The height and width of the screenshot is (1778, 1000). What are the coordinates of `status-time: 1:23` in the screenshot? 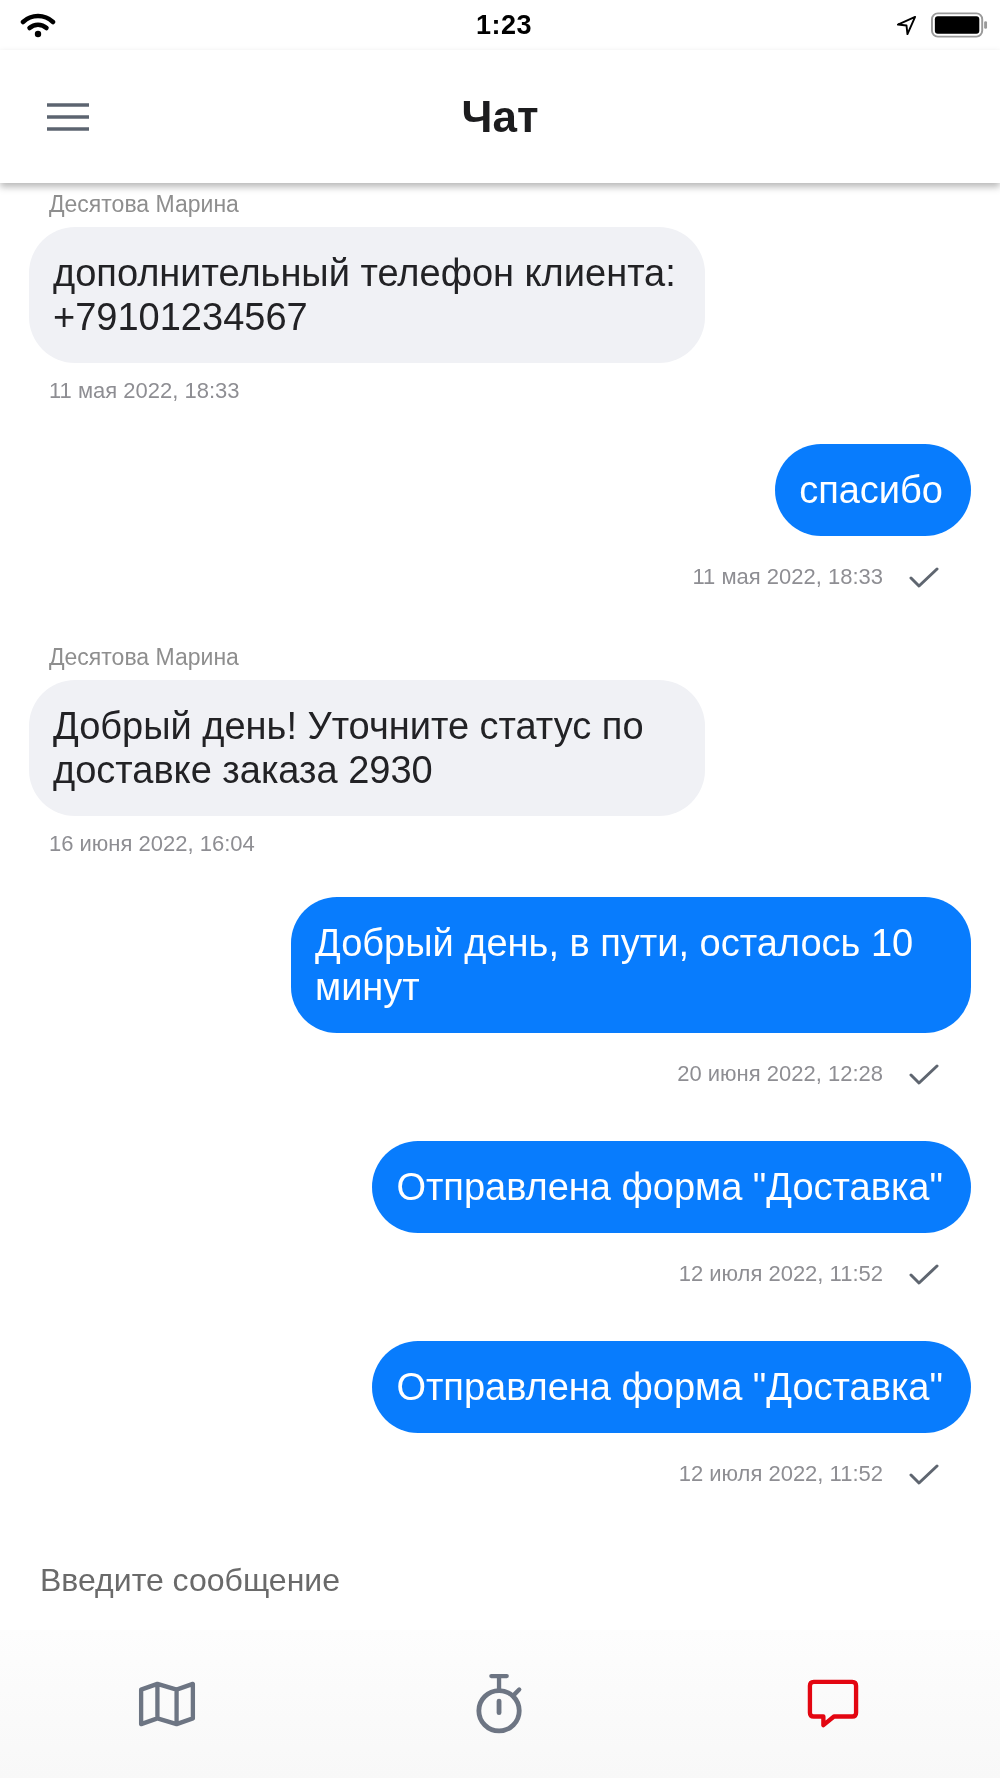 It's located at (503, 25).